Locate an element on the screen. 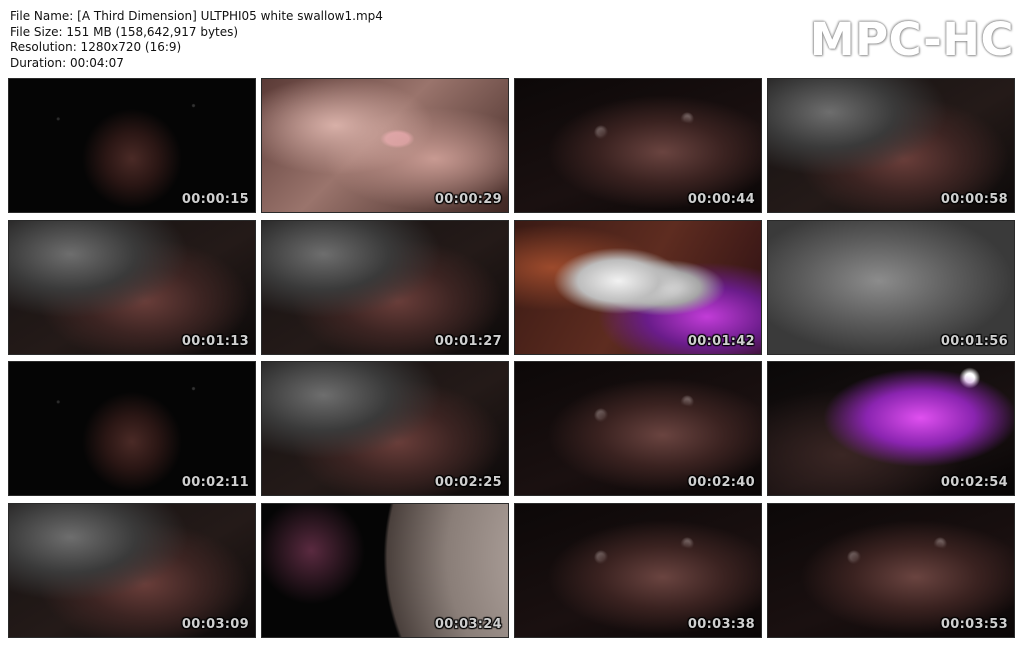  thumbnail-timestamp: 00:02:25 is located at coordinates (468, 483).